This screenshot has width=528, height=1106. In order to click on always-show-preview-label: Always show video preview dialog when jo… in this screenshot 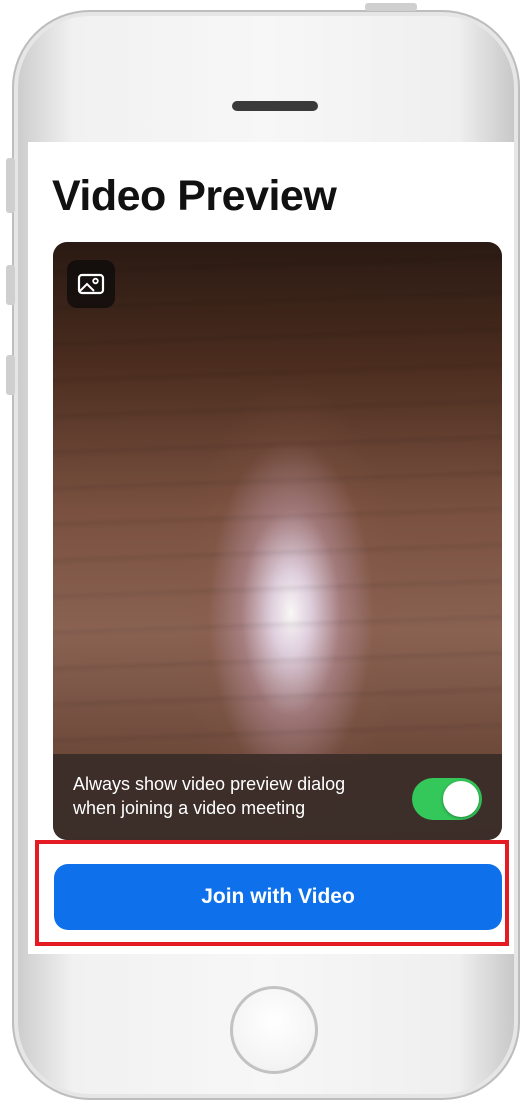, I will do `click(209, 796)`.